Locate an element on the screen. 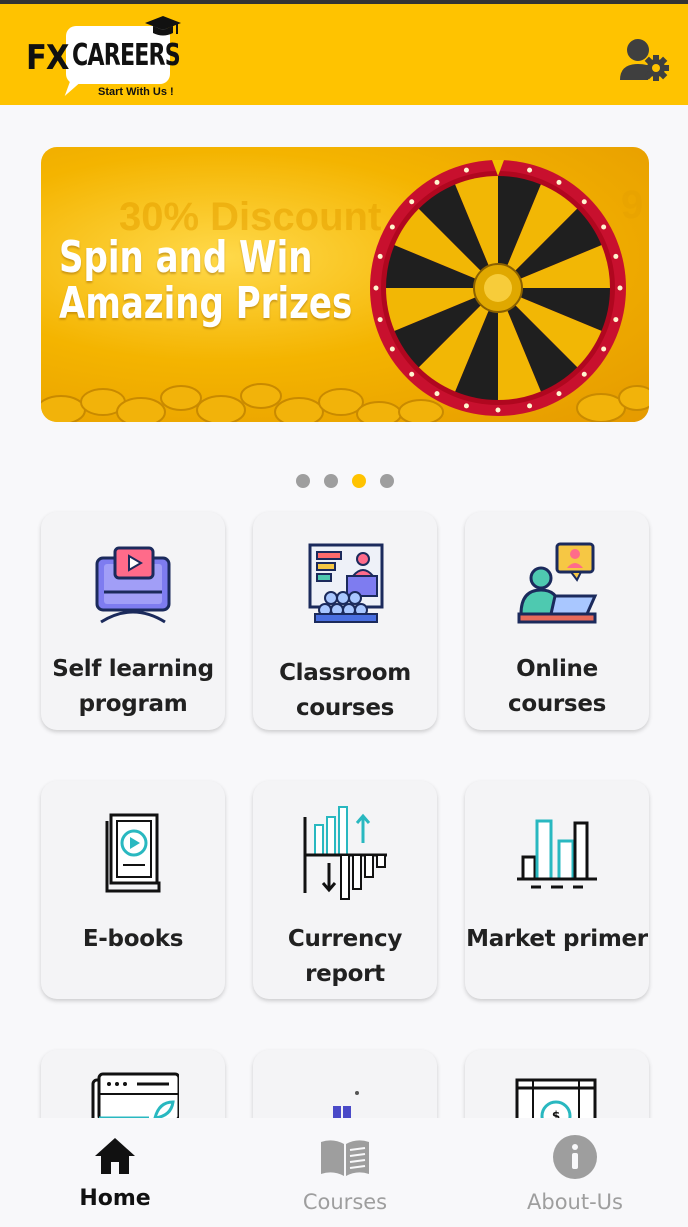 The image size is (688, 1227). logo-fx-text: FX is located at coordinates (47, 58).